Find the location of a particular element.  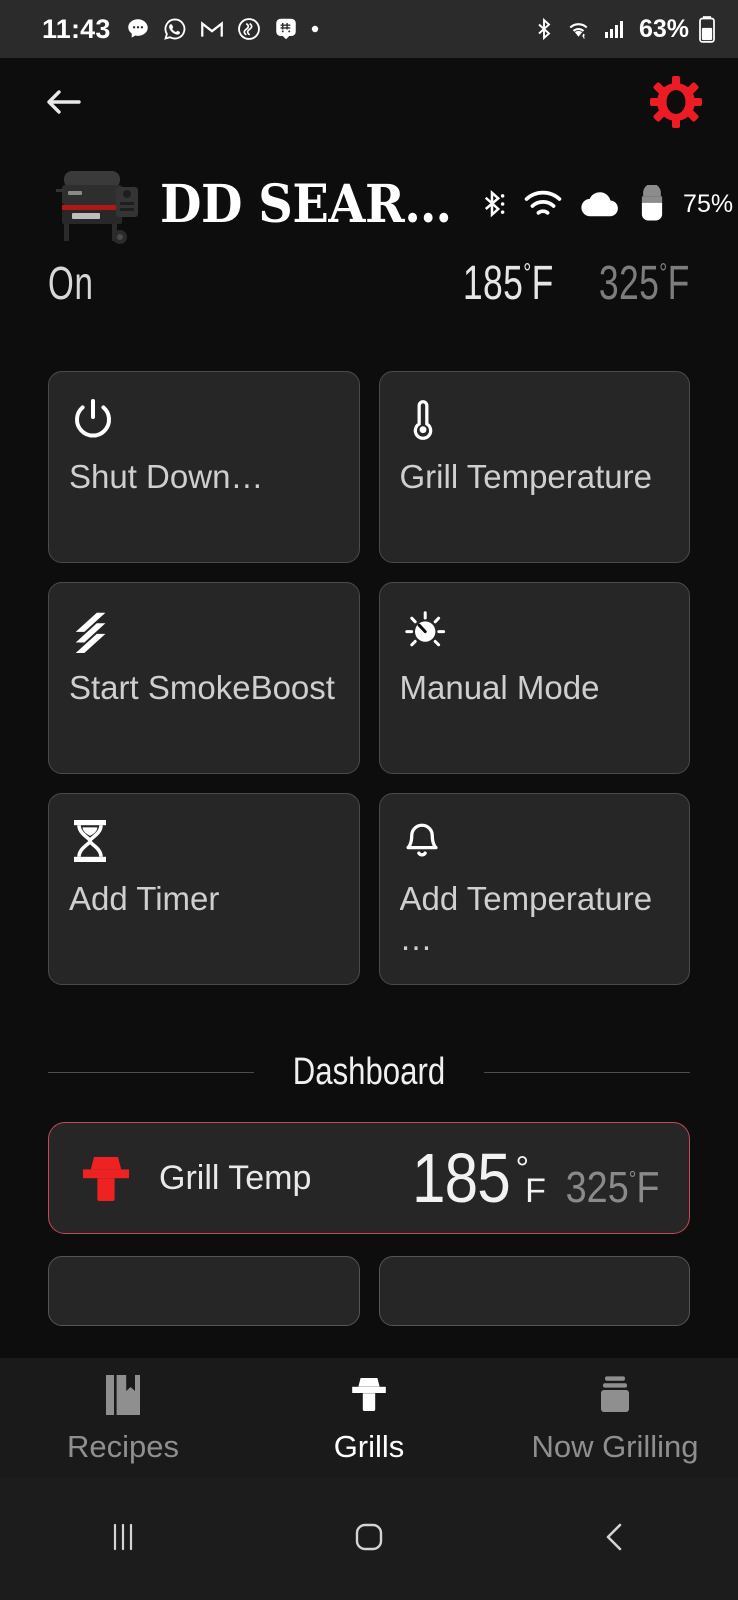

dashboard-card-partial-left is located at coordinates (204, 1291).